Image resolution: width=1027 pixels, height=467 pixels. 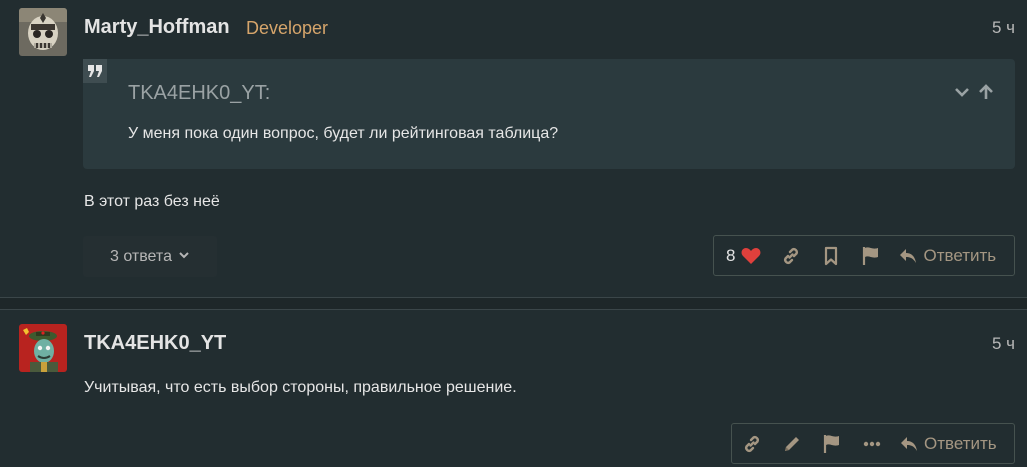 I want to click on quote-controls, so click(x=974, y=94).